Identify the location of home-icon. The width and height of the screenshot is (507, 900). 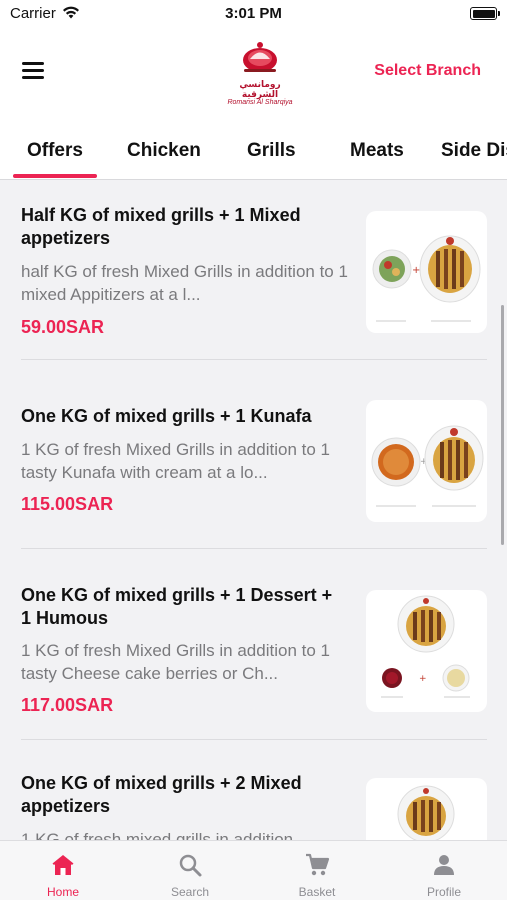
(63, 865).